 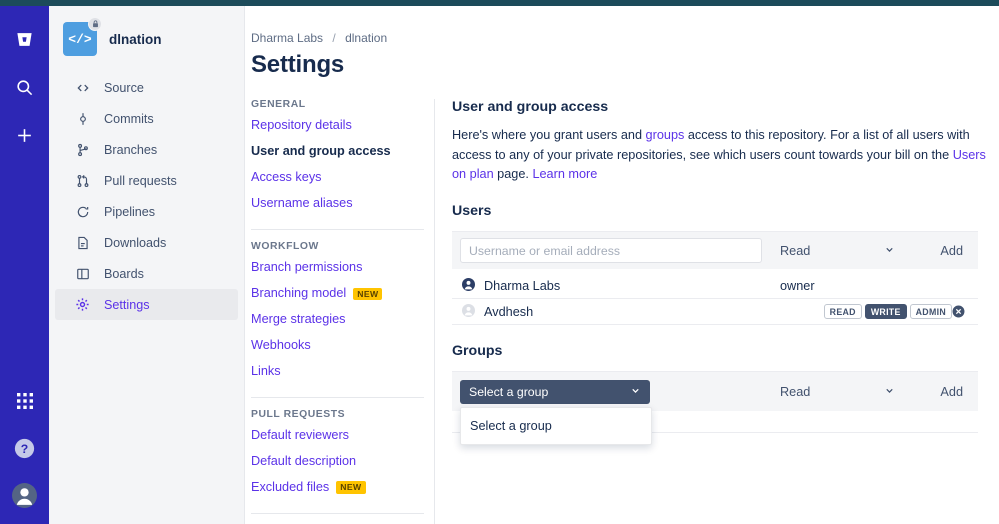 What do you see at coordinates (82, 274) in the screenshot?
I see `boards-icon` at bounding box center [82, 274].